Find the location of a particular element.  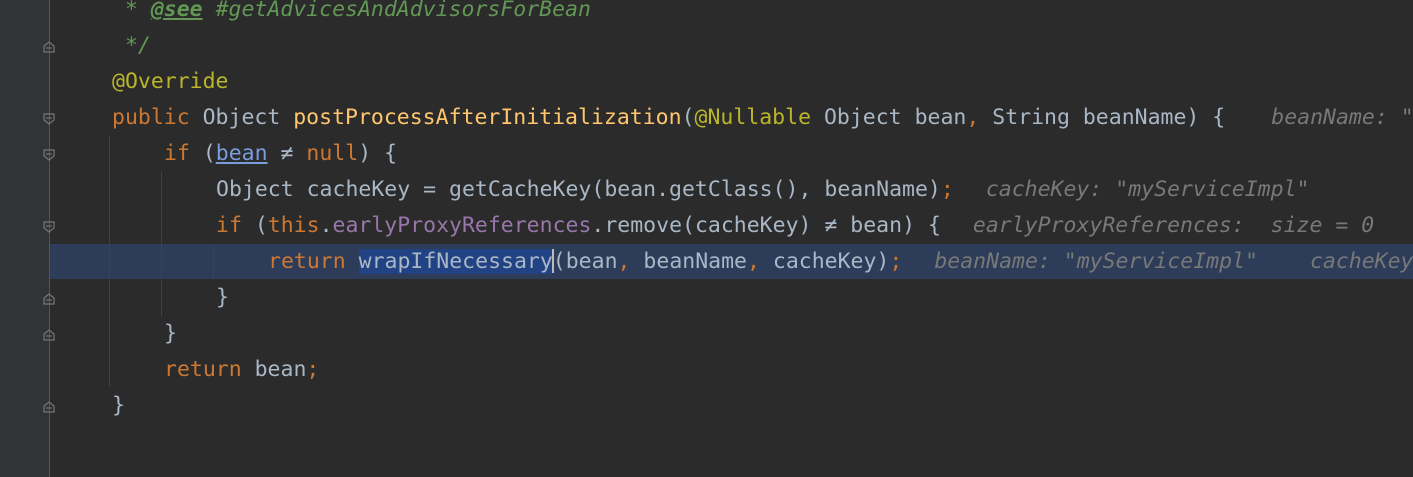

code-line: return bean; is located at coordinates (241, 370).